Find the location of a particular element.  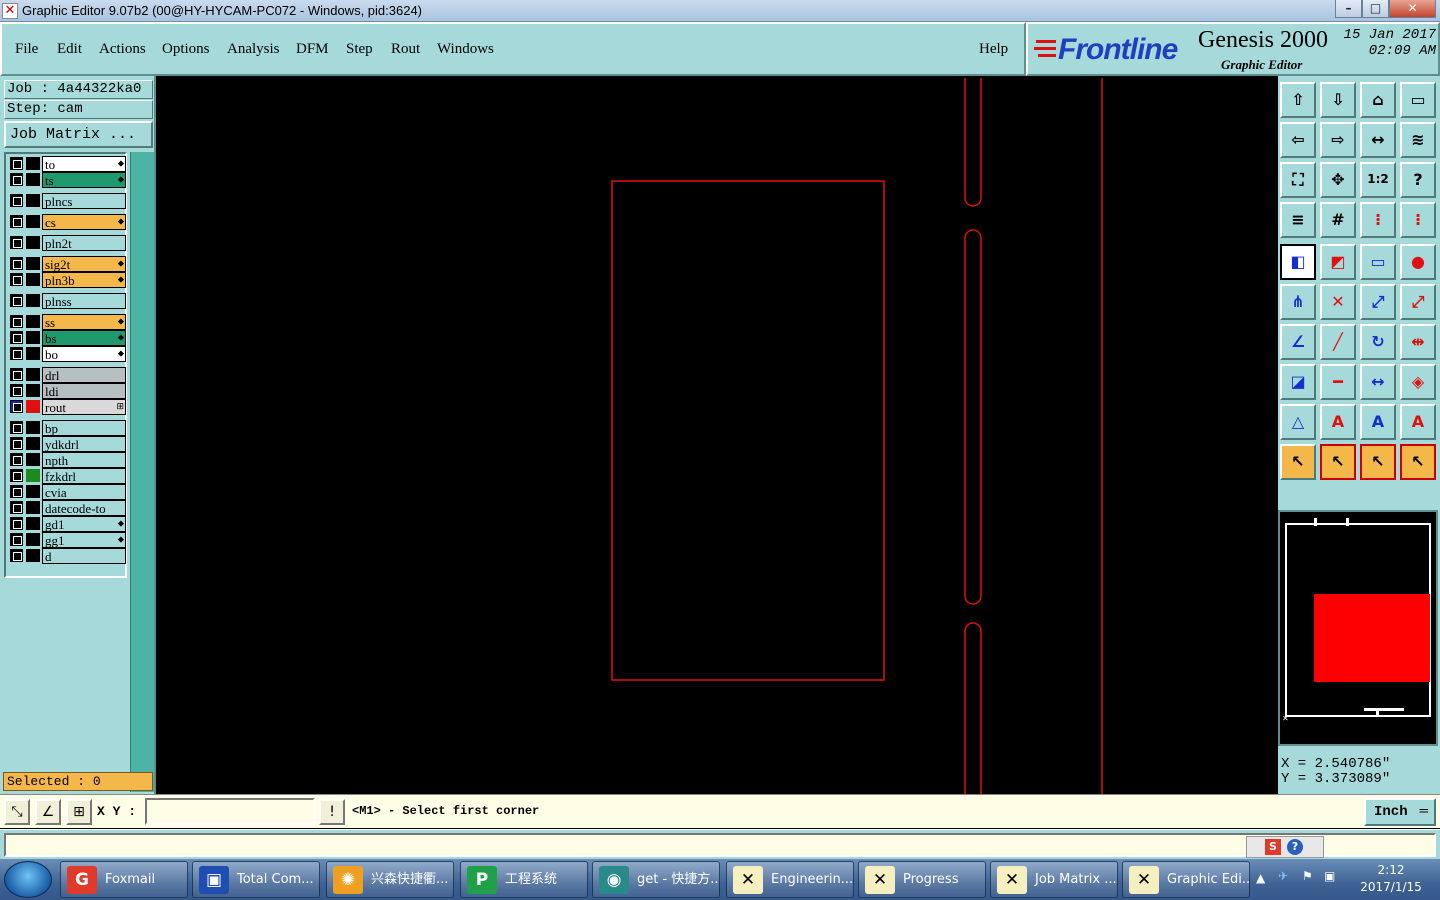

layer-row-rout: rout ⊞ is located at coordinates (67, 407).